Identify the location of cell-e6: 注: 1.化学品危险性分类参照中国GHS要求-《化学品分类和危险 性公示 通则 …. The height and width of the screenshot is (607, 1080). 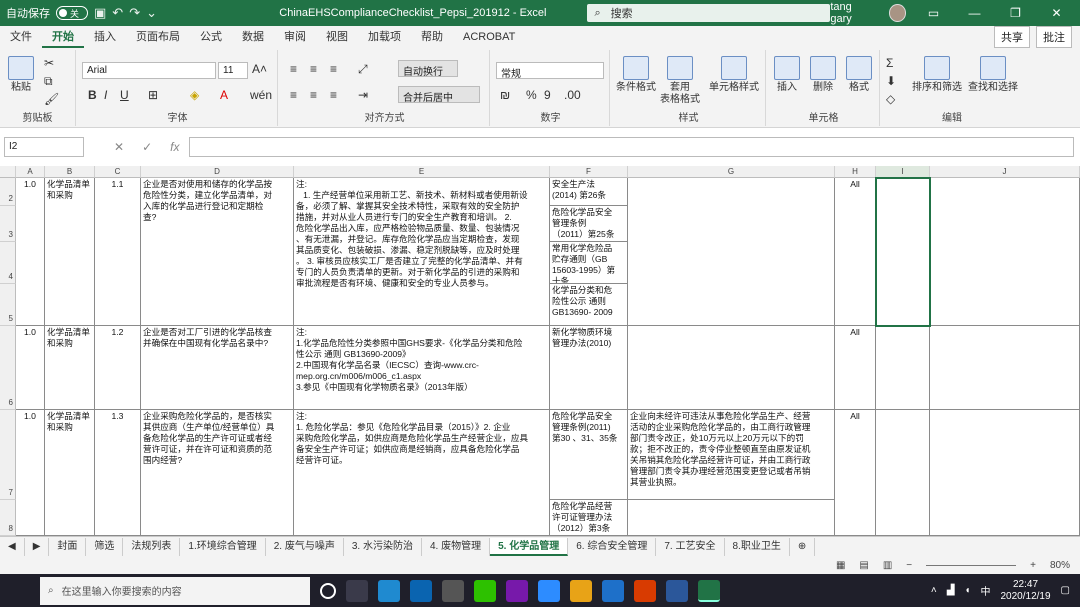
(422, 368).